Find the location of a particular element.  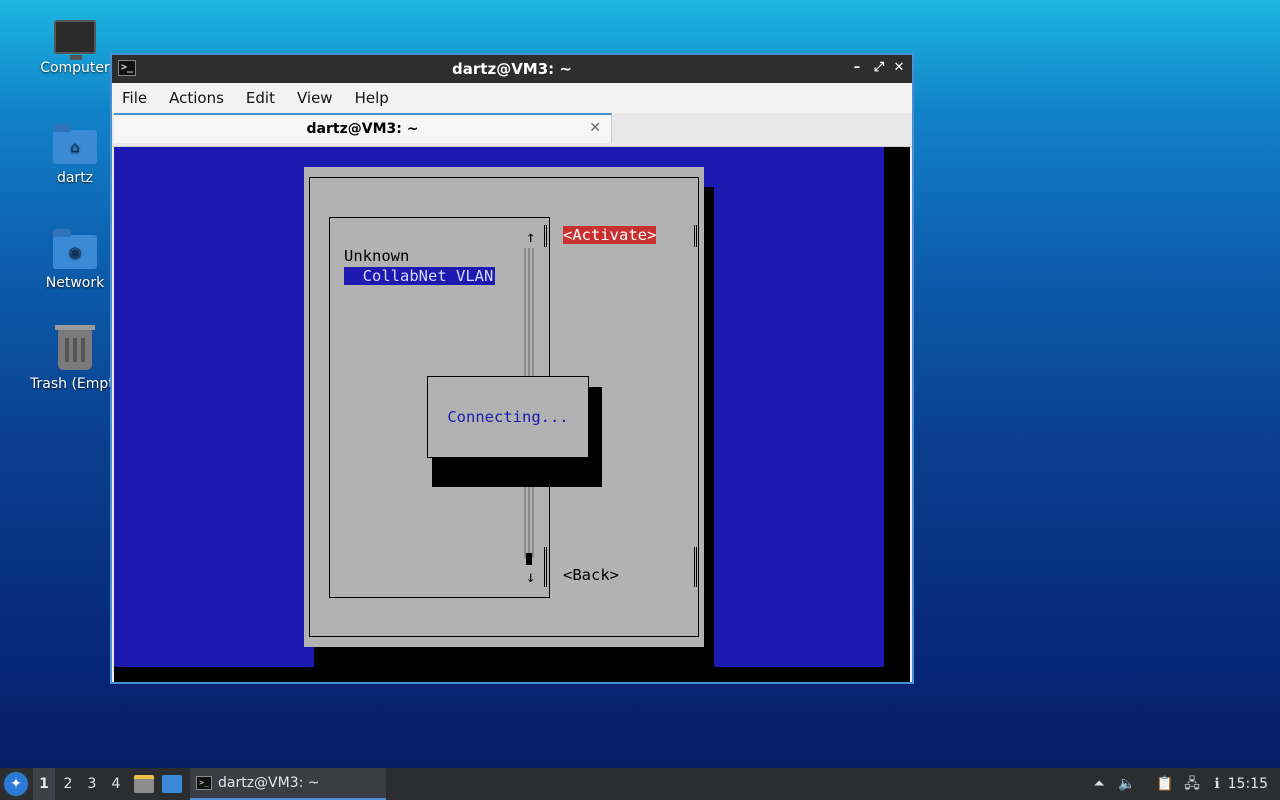

workspace-3: 3 is located at coordinates (92, 784).